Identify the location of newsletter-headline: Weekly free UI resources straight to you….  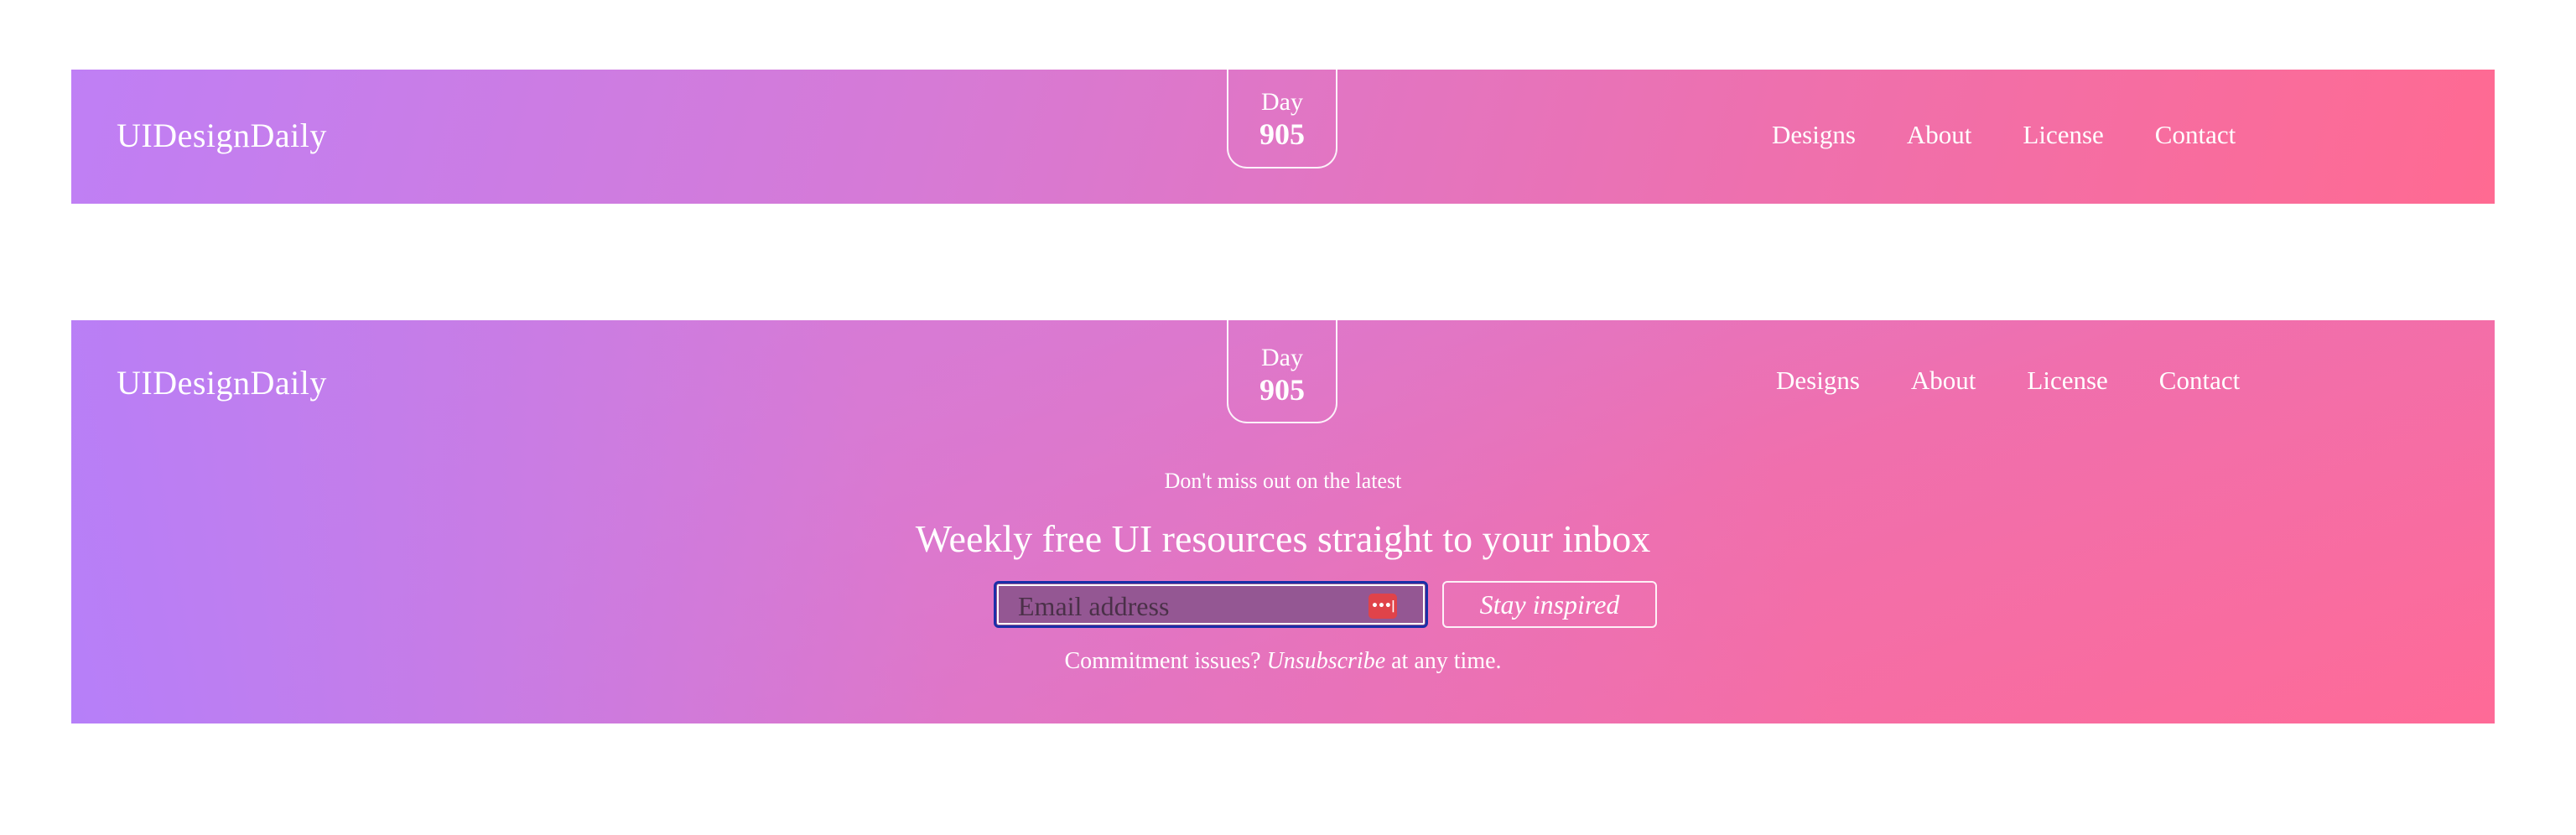
(1283, 538).